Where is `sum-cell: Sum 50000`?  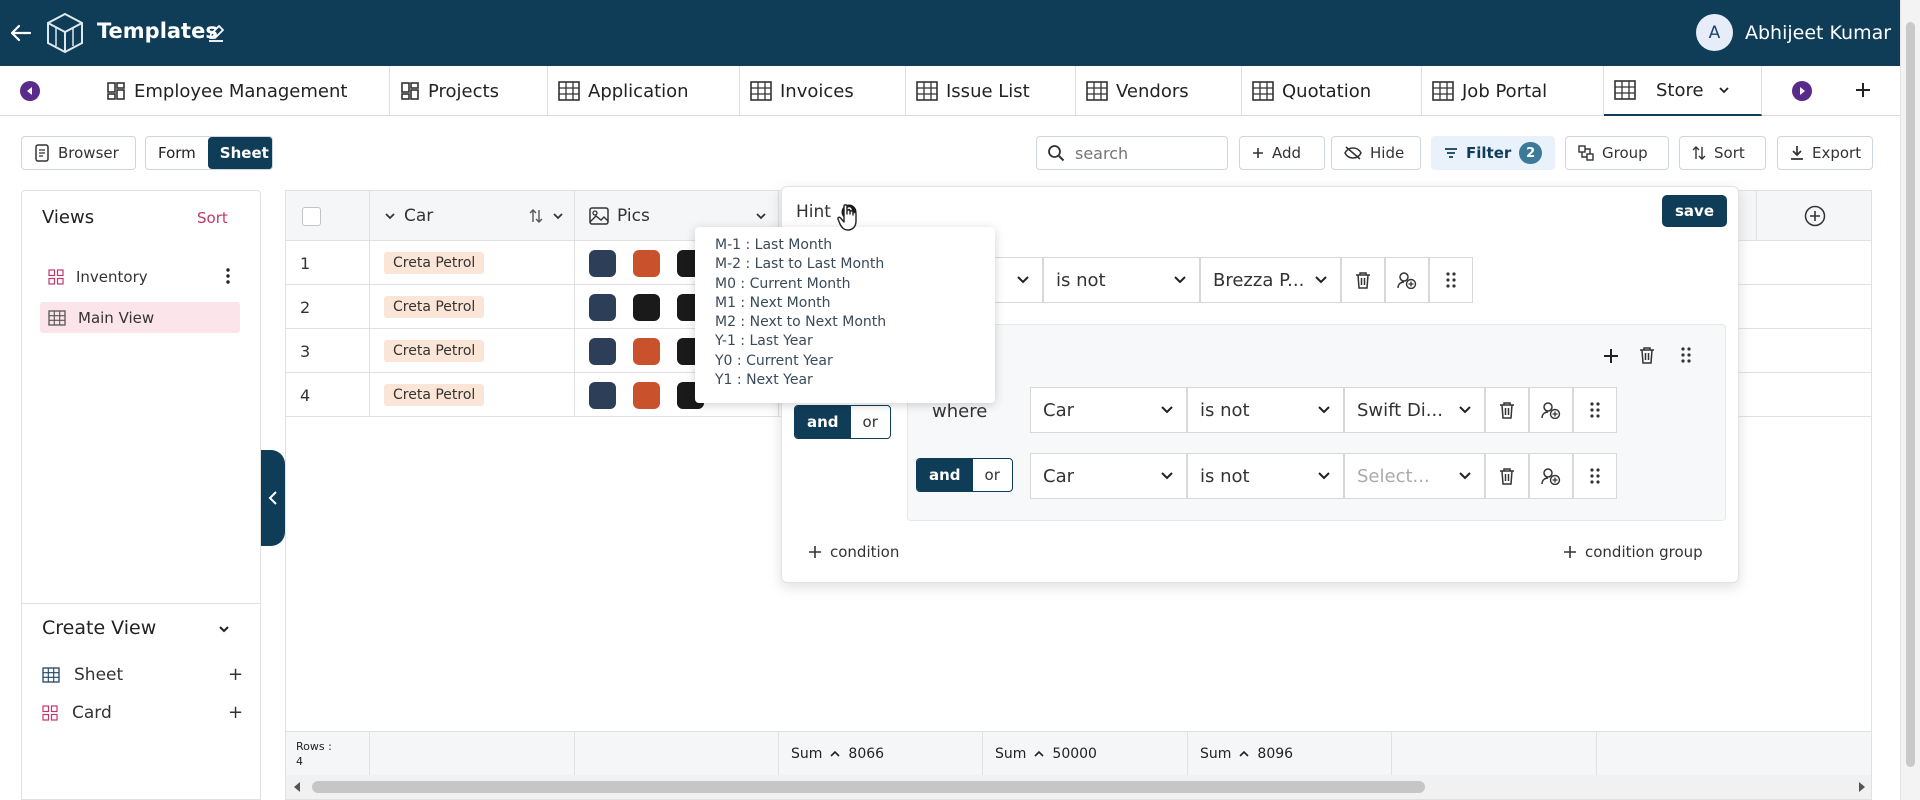
sum-cell: Sum 50000 is located at coordinates (1085, 754).